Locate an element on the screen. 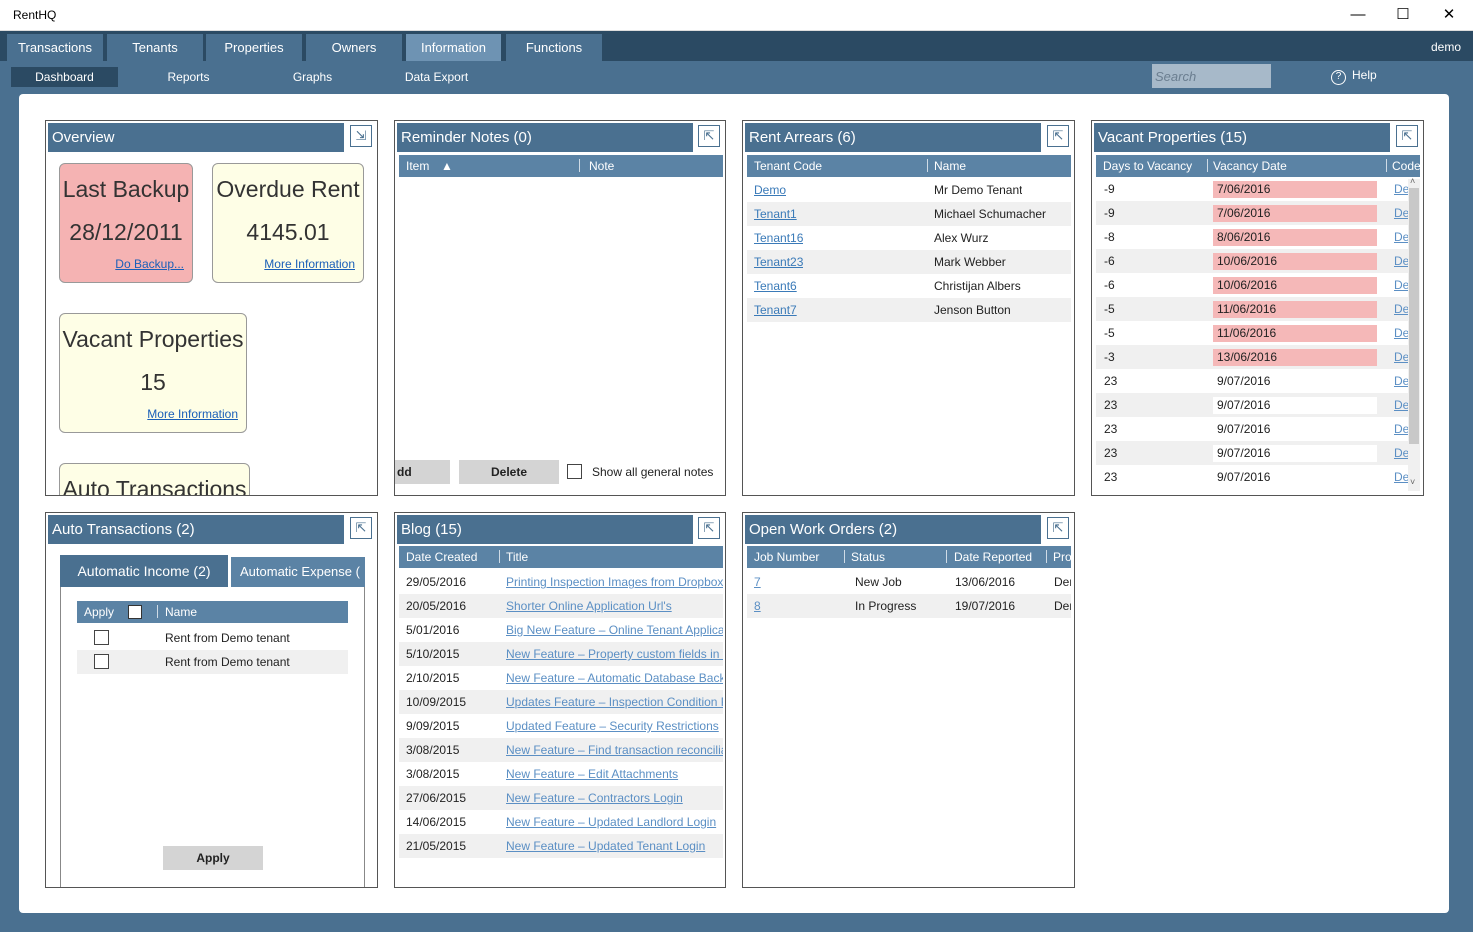 Image resolution: width=1473 pixels, height=932 pixels. menu-tab-functions: Functions is located at coordinates (554, 47).